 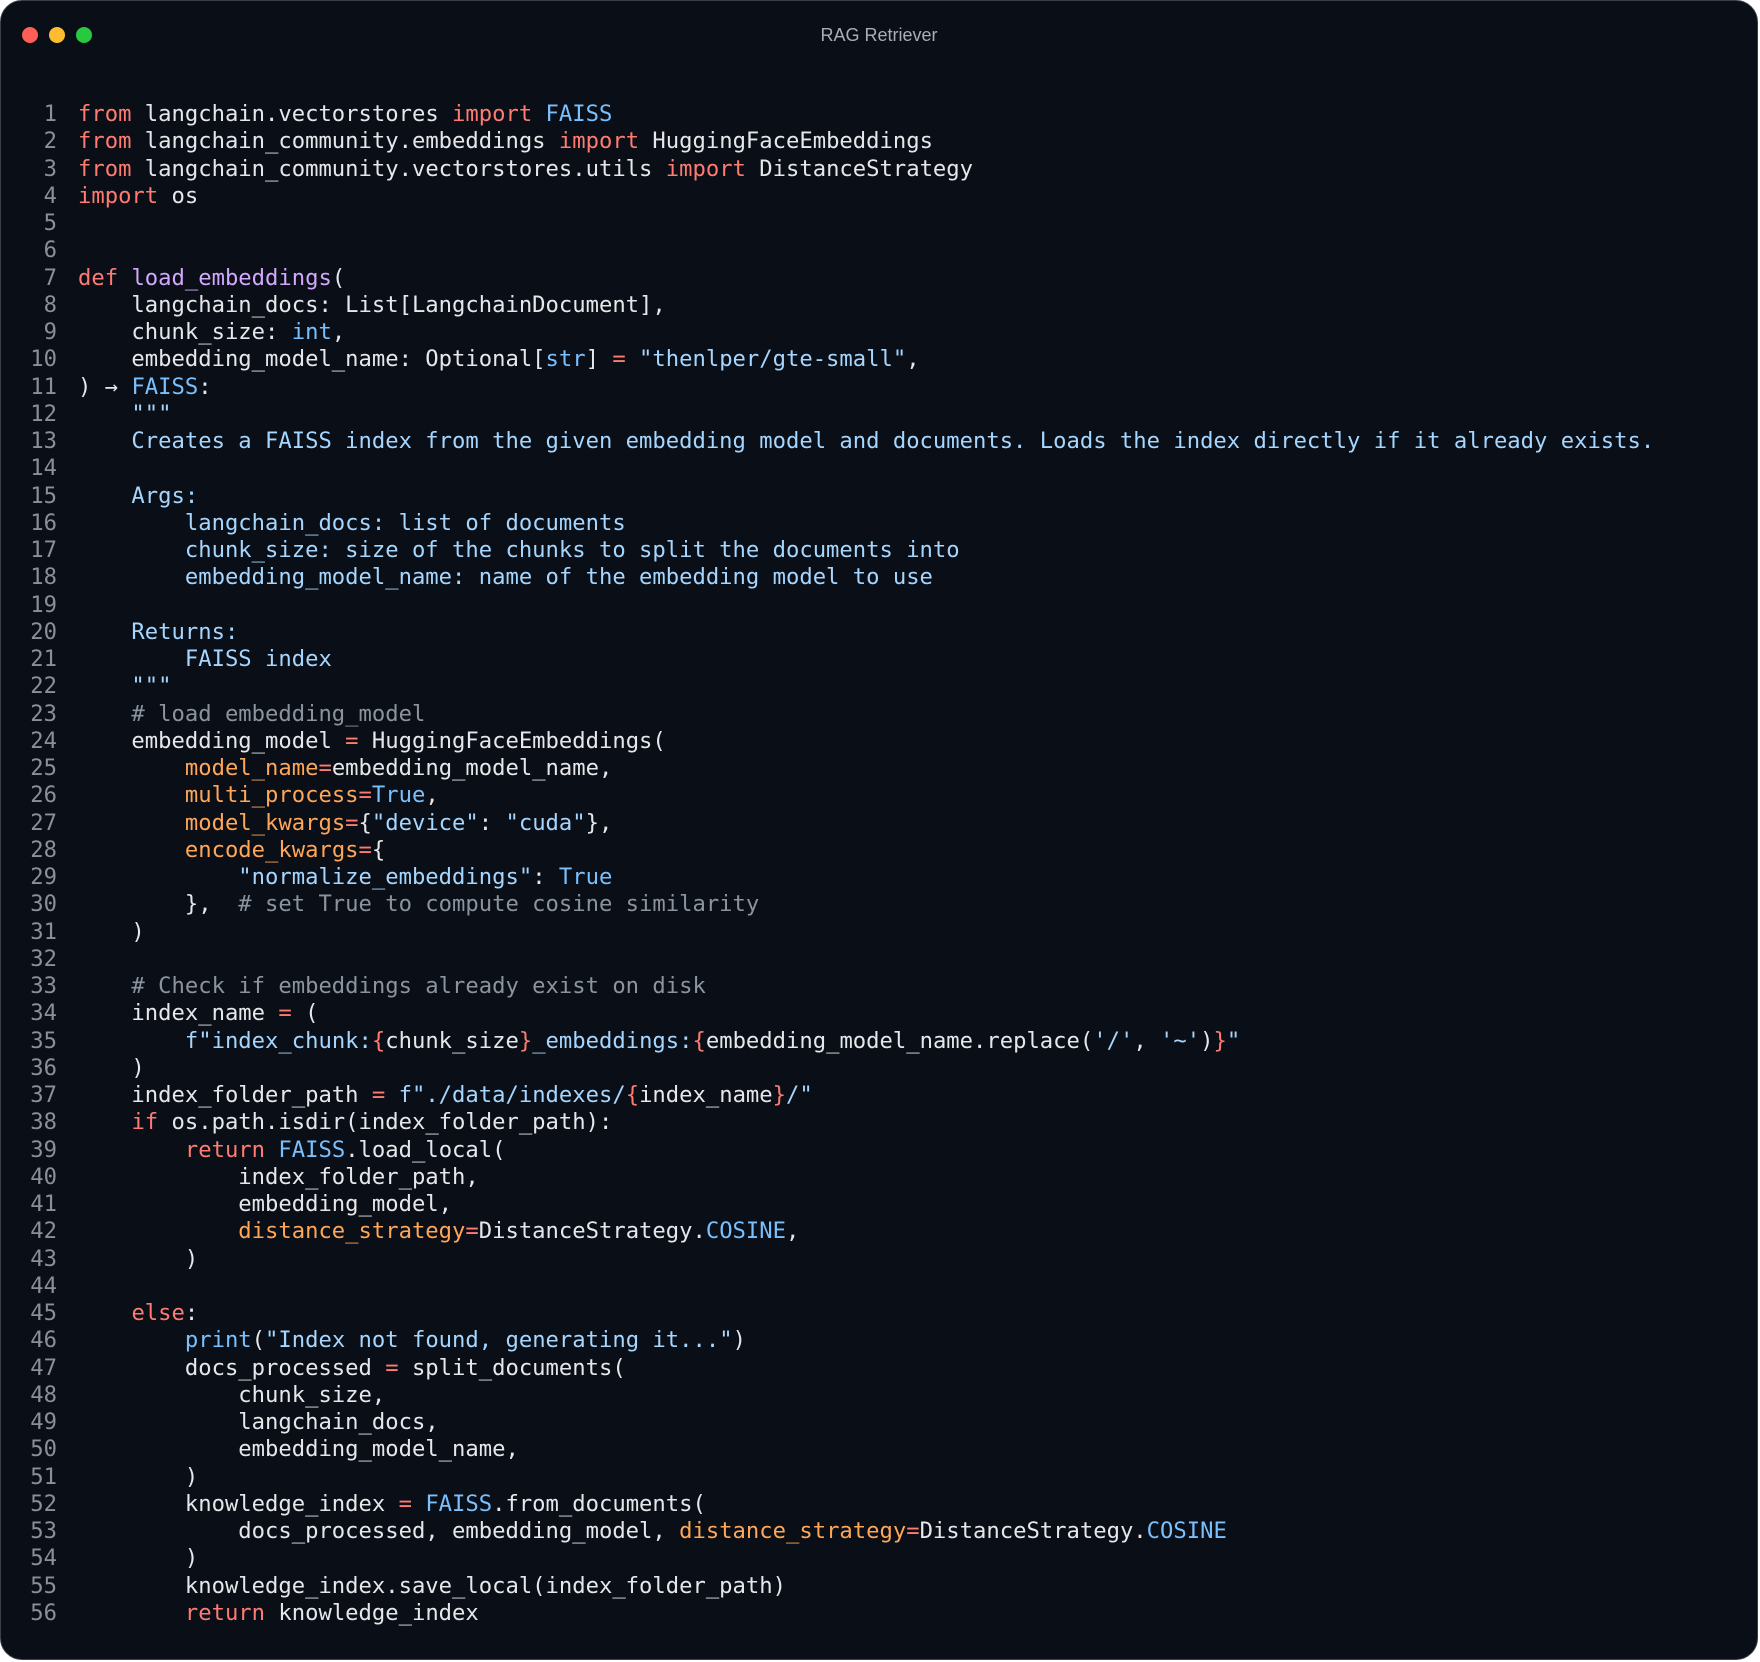 I want to click on line-number: 28, so click(x=43, y=849).